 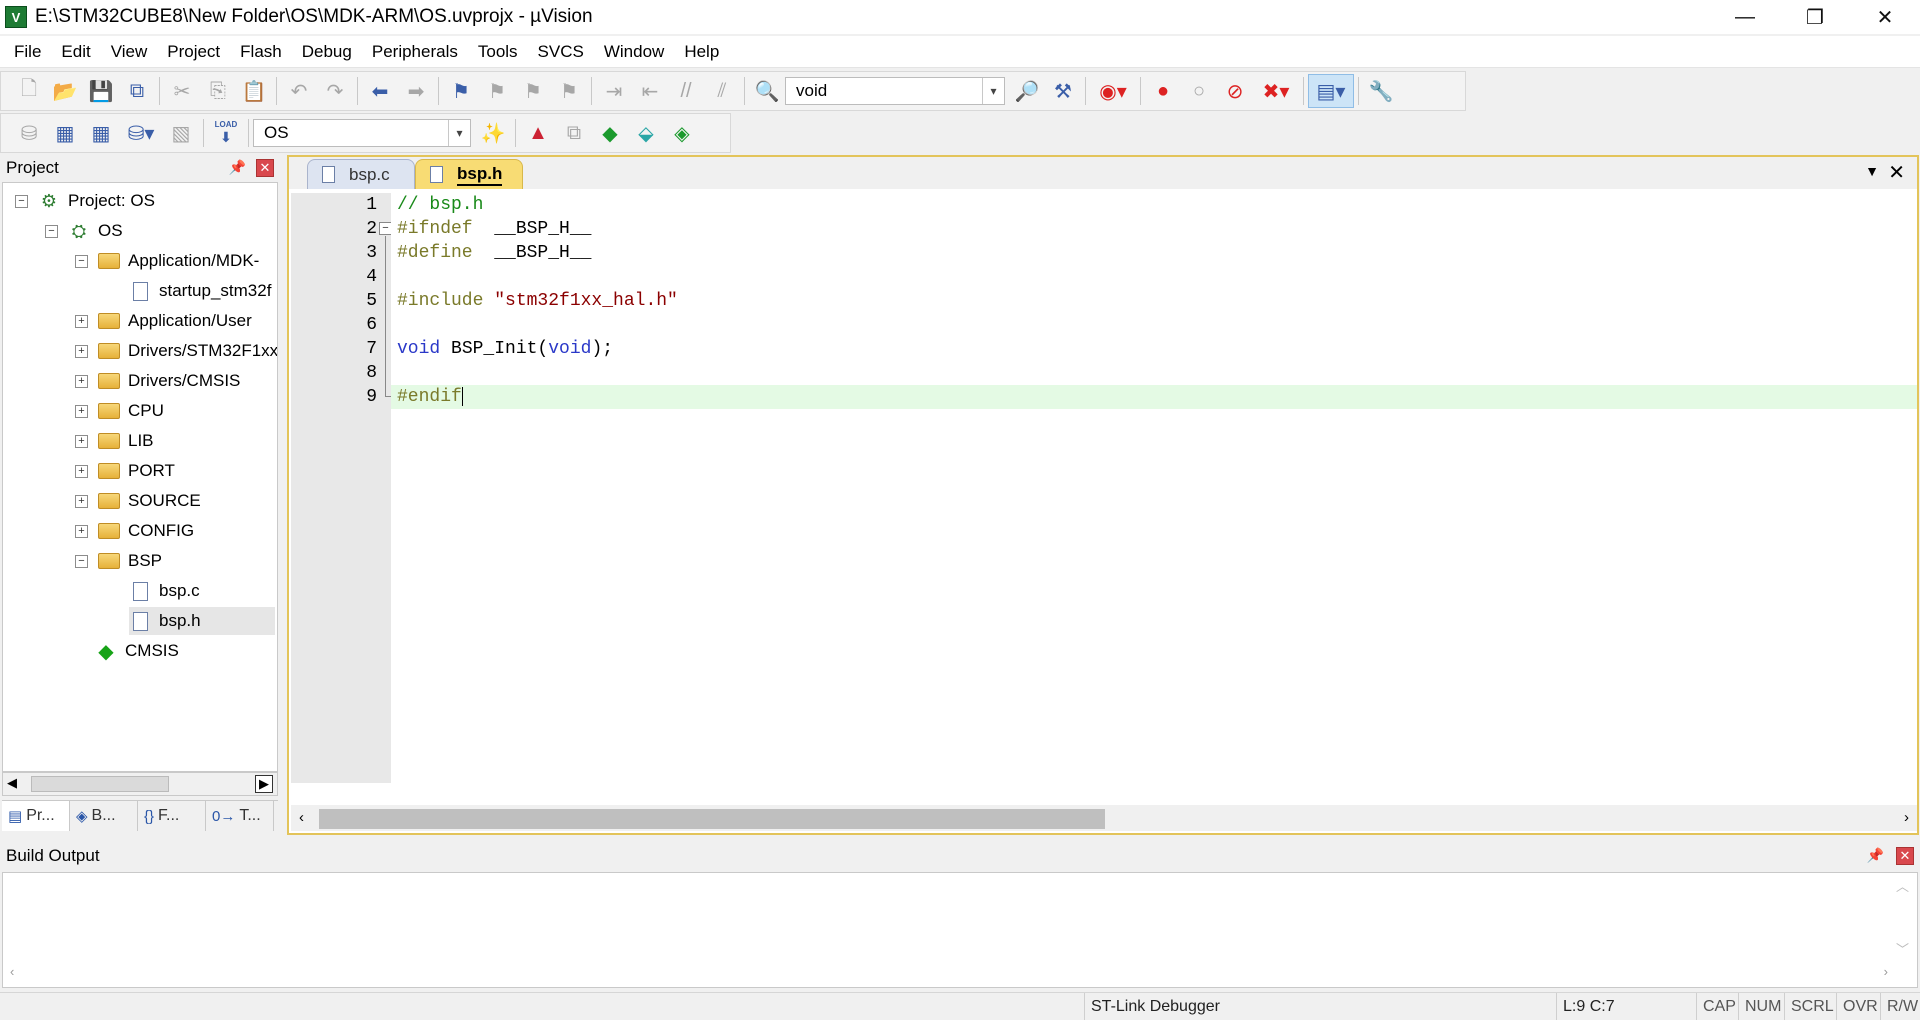 I want to click on undo-icon: ↶, so click(x=299, y=91).